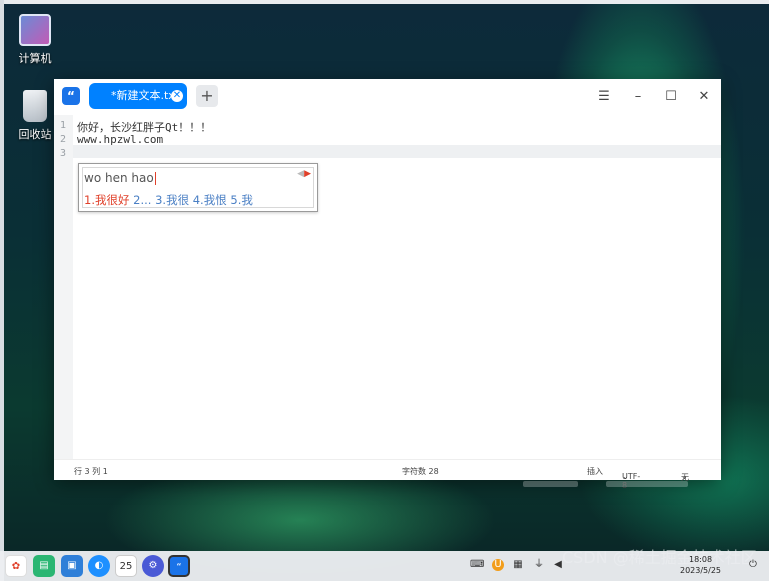  What do you see at coordinates (477, 565) in the screenshot?
I see `keyboard-icon: ⌨` at bounding box center [477, 565].